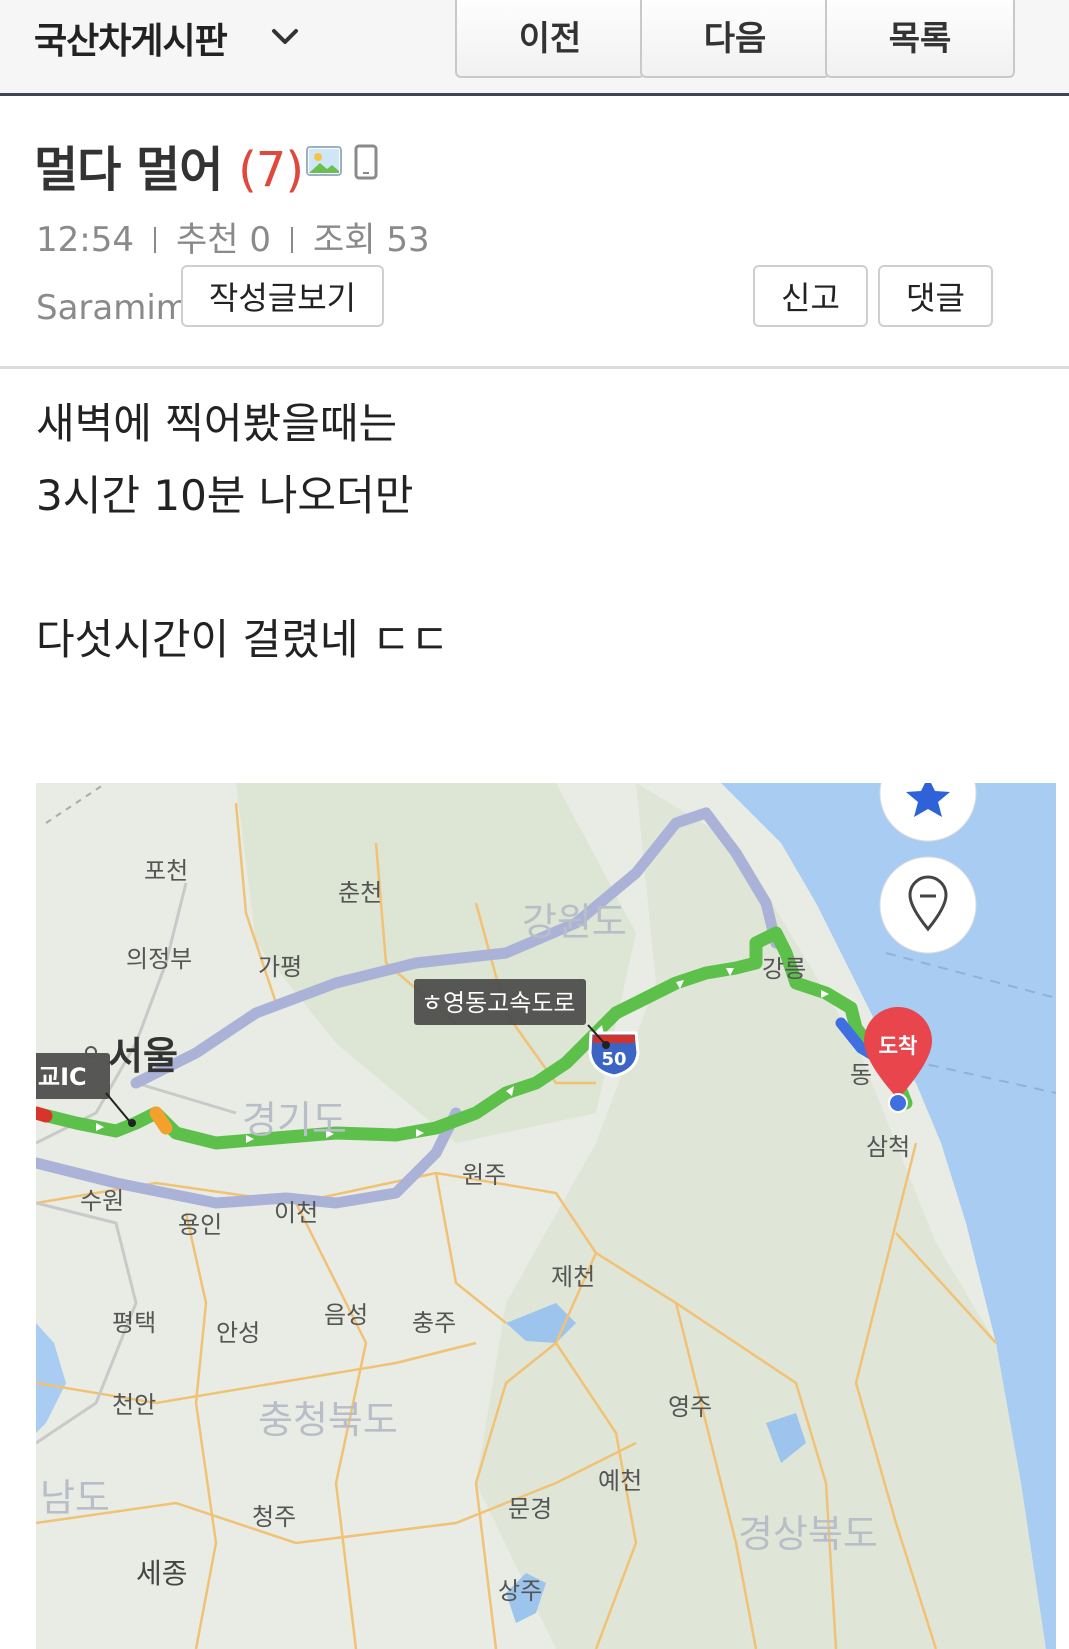 This screenshot has height=1649, width=1069. Describe the element at coordinates (534, 367) in the screenshot. I see `divider` at that location.